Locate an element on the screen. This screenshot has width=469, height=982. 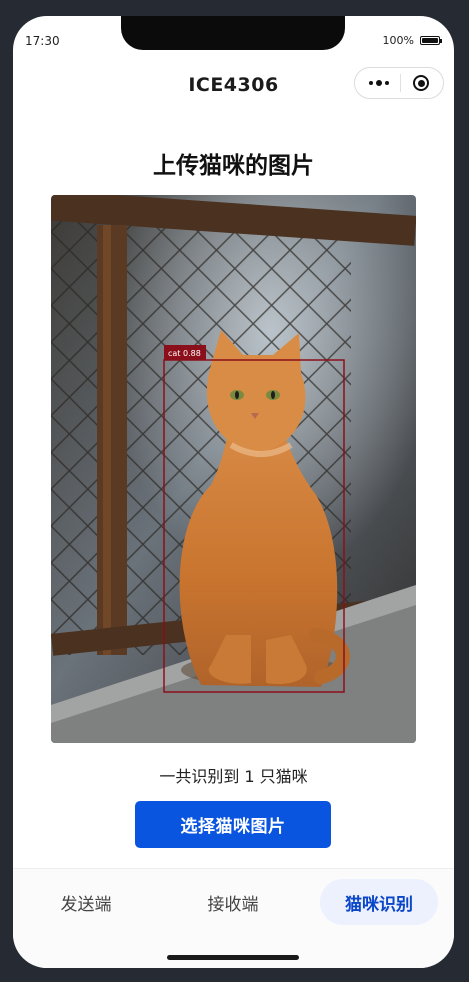
page-title: 上传猫咪的图片 is located at coordinates (233, 166).